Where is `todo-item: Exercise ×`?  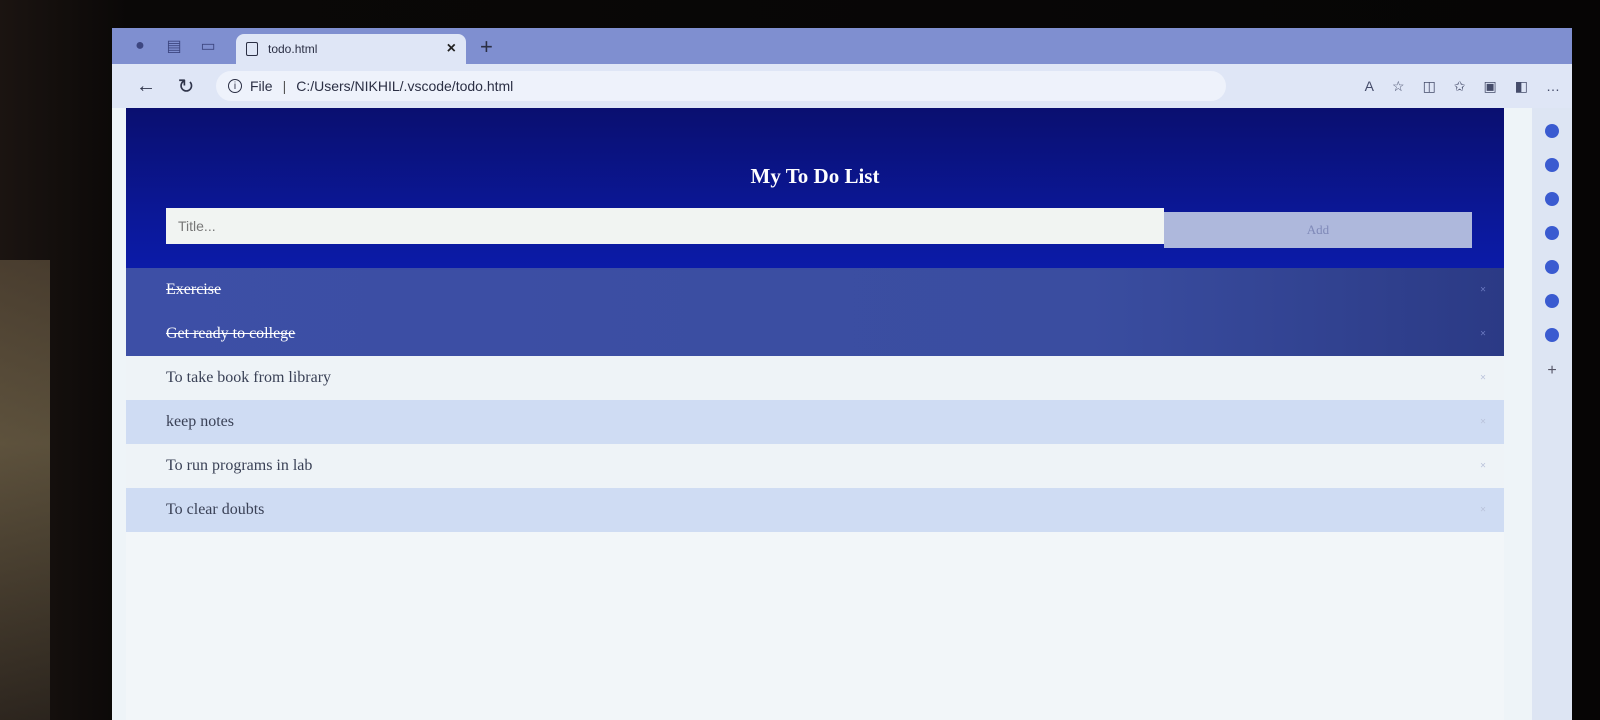
todo-item: Exercise × is located at coordinates (815, 290).